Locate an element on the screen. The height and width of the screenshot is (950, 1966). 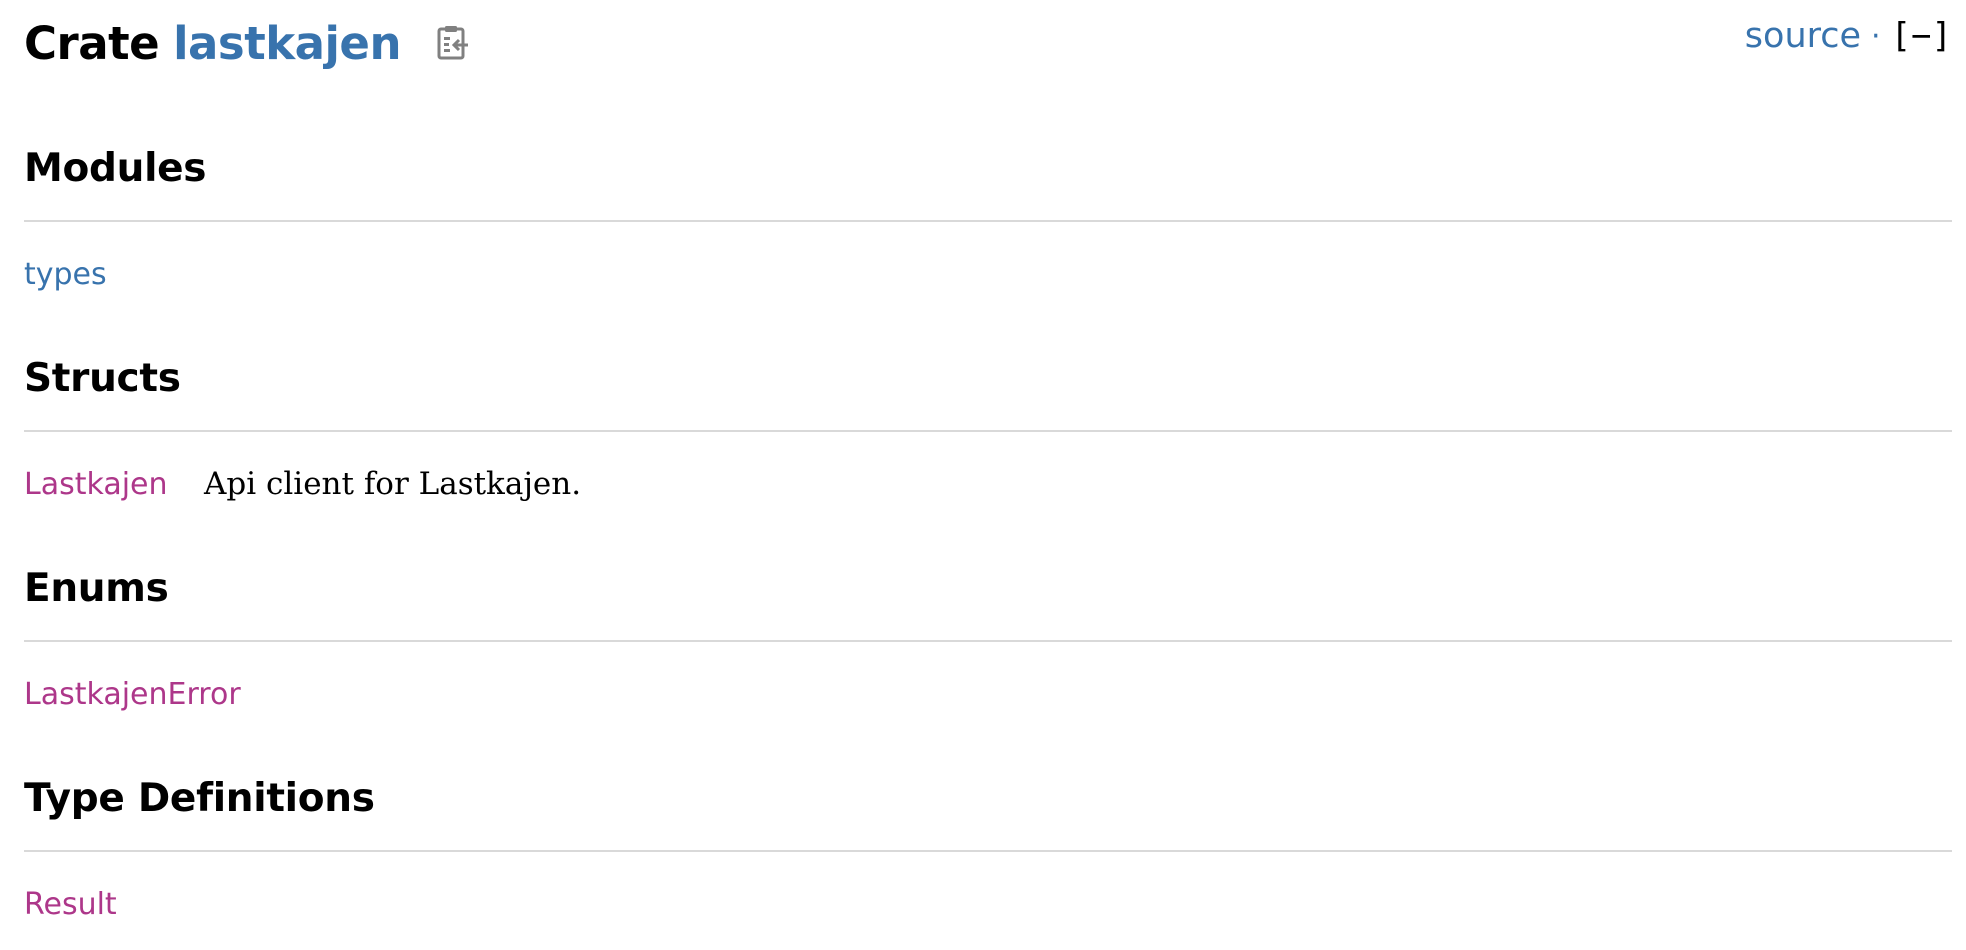
source-link: source is located at coordinates (1803, 36).